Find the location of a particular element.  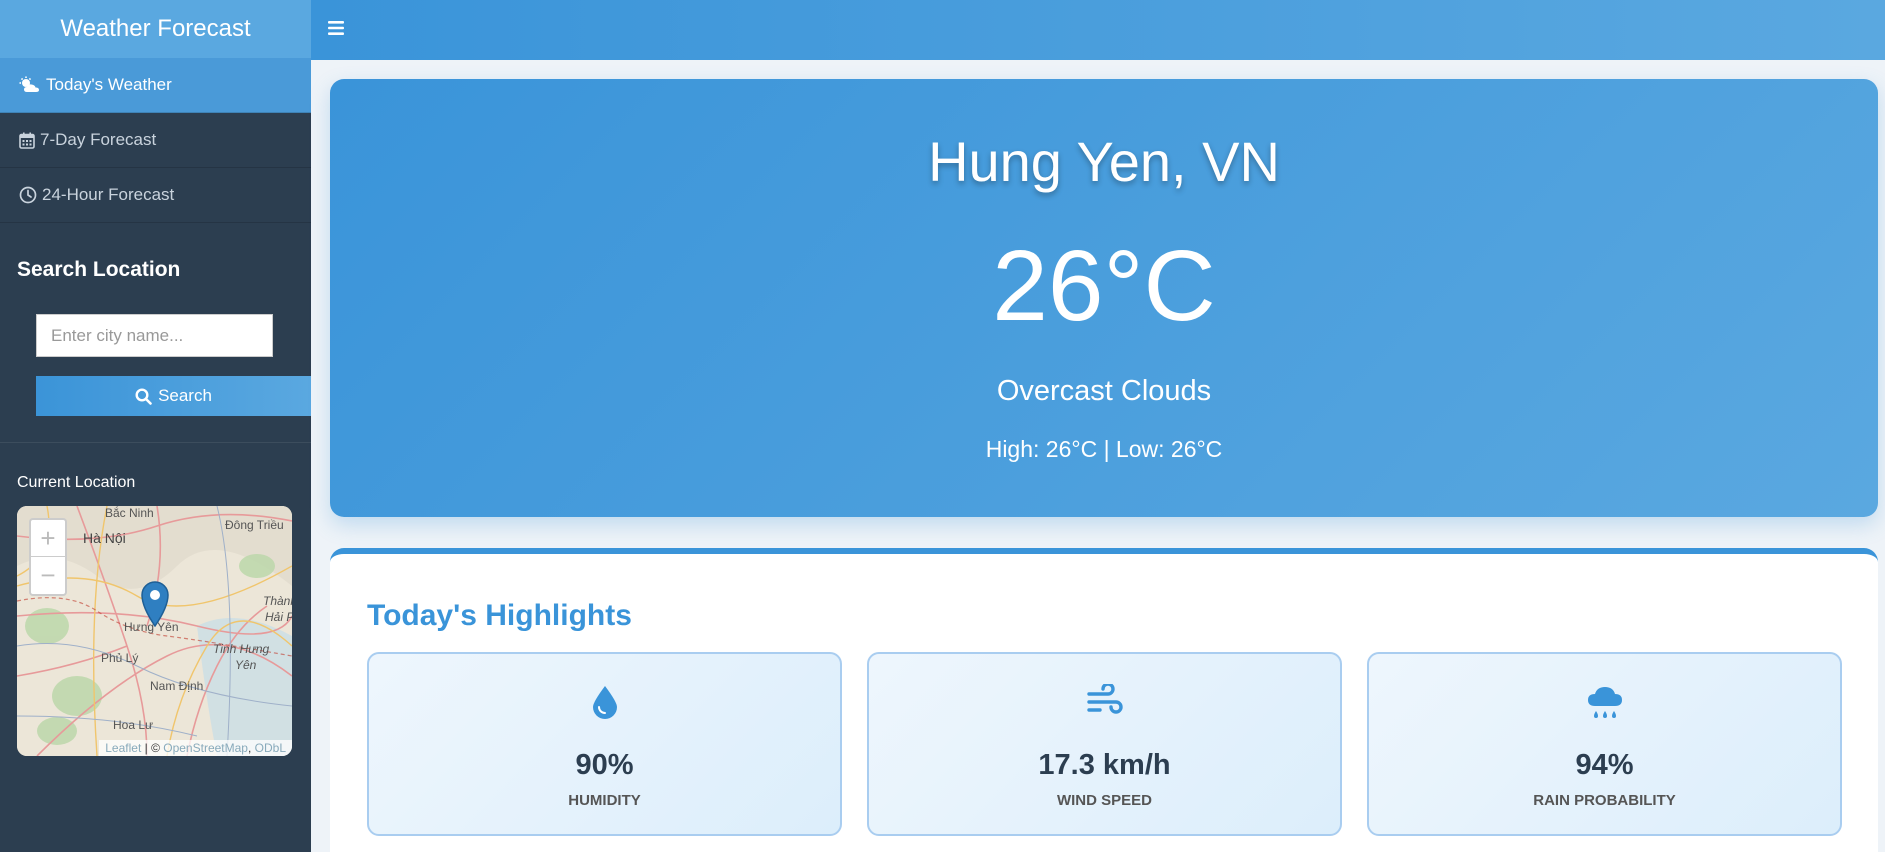

humidity-value: 90% is located at coordinates (604, 765).